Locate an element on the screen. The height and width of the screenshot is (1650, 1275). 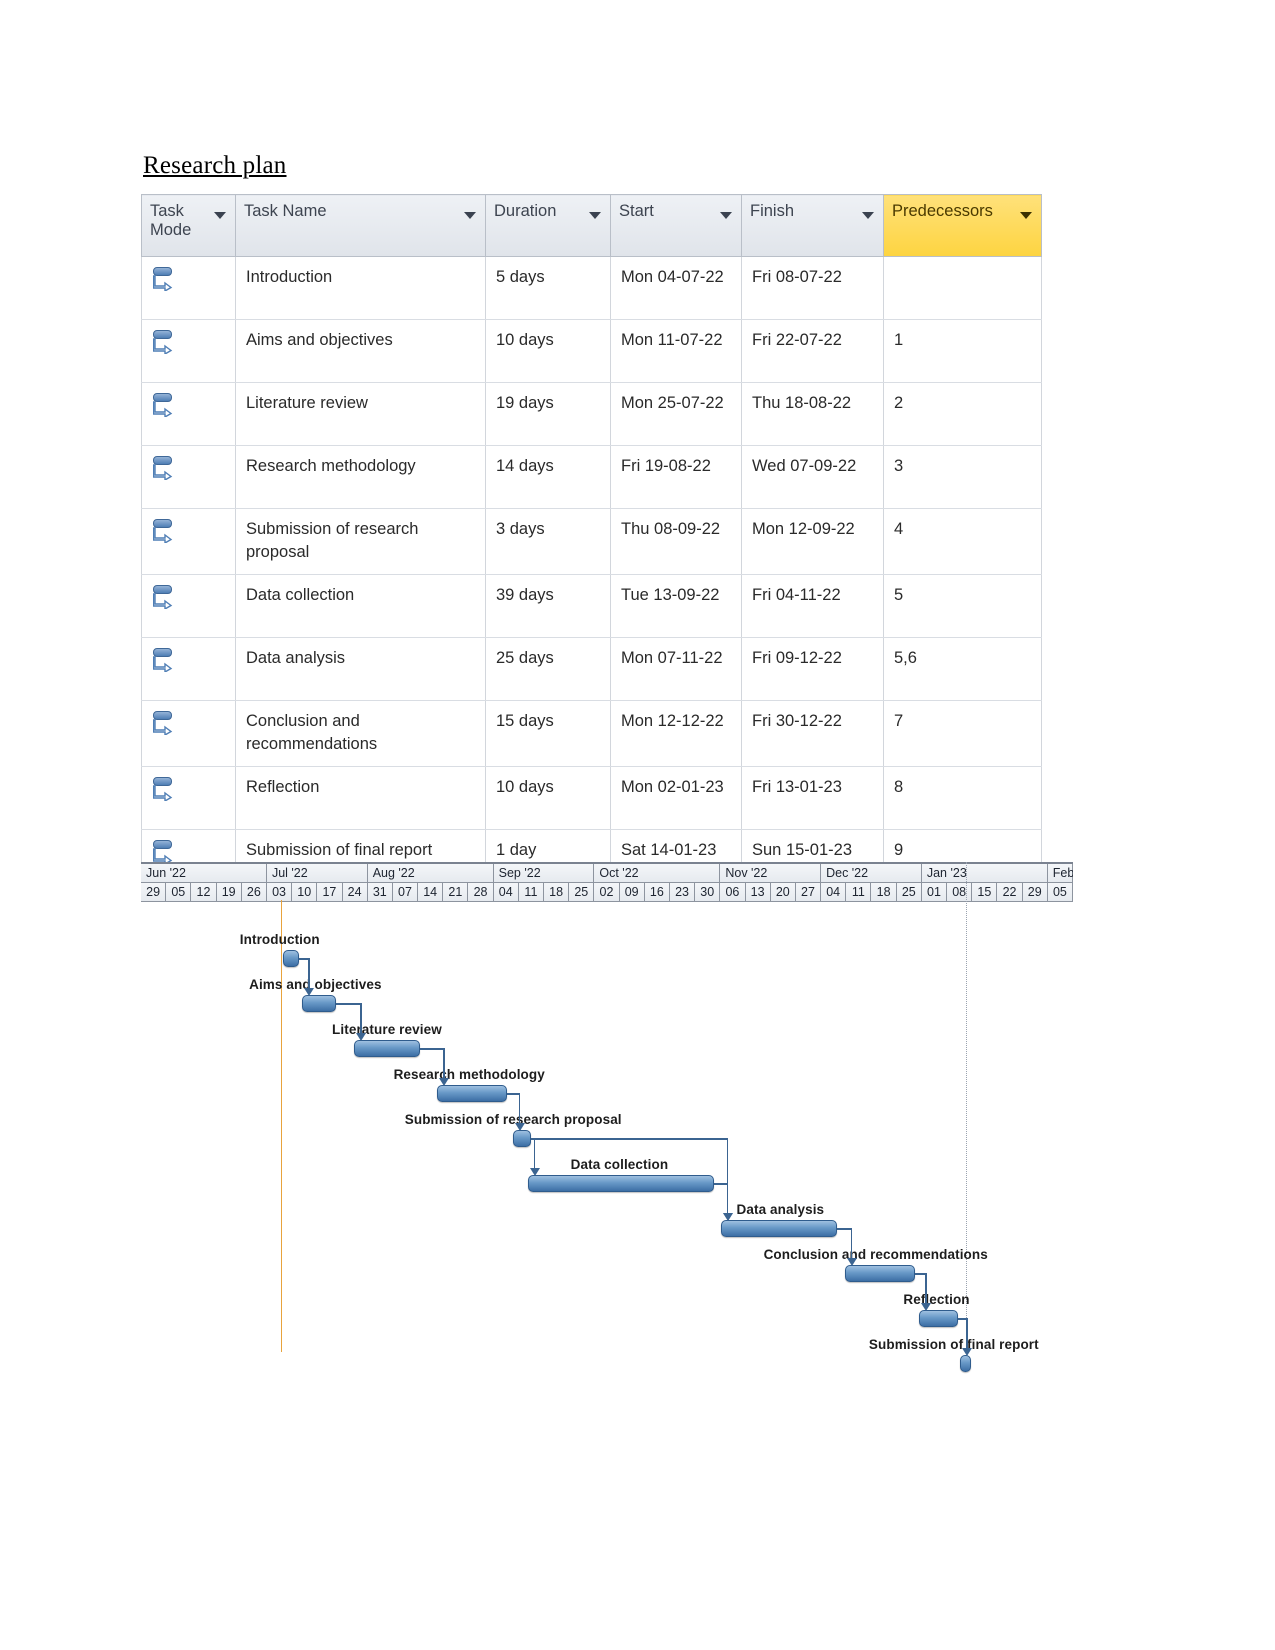
filter-dropdown-icon-task-mode is located at coordinates (220, 215).